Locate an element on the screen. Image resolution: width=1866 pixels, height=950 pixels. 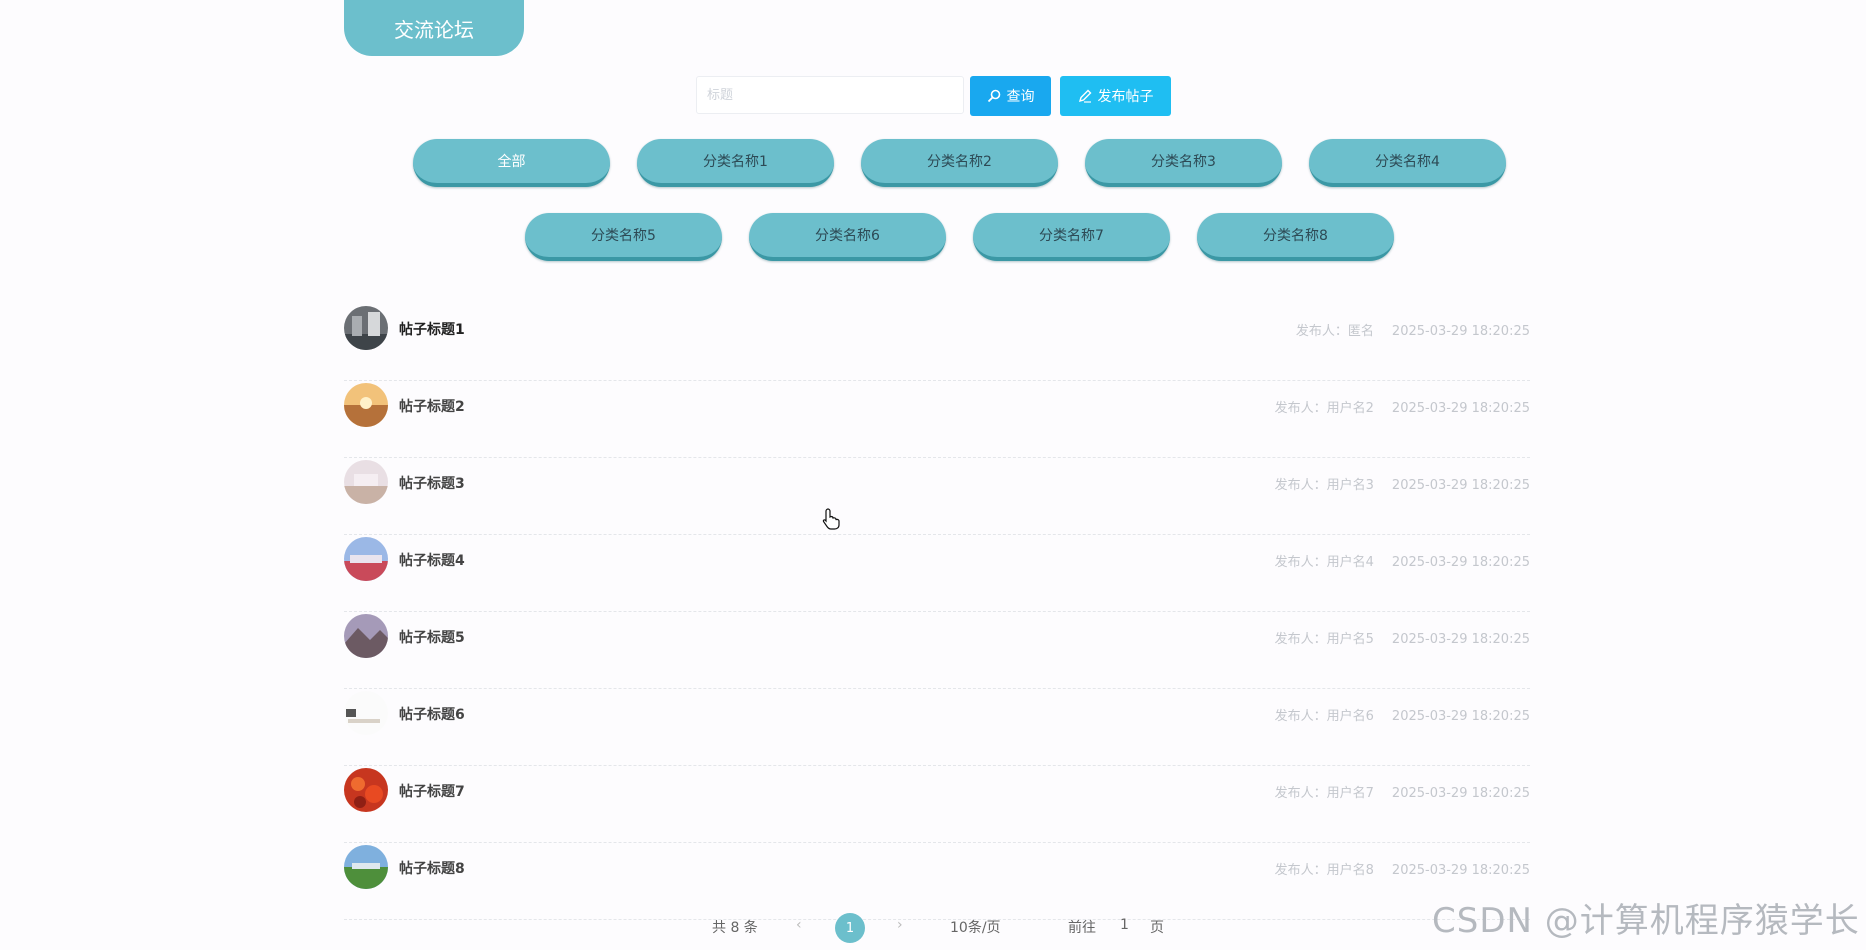
category-2: 分类名称2 is located at coordinates (959, 163).